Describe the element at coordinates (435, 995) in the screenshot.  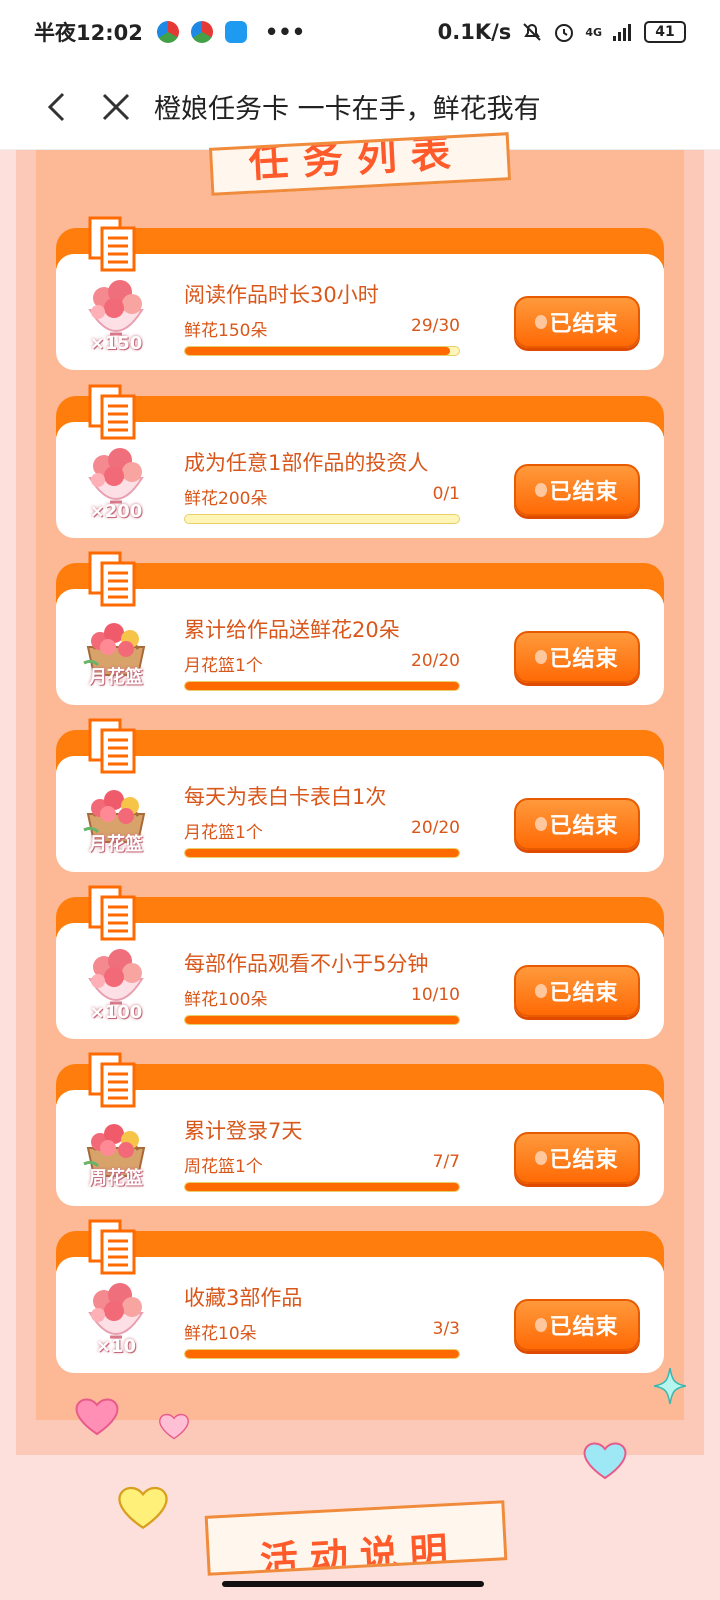
I see `task-progress-text: 10/10` at that location.